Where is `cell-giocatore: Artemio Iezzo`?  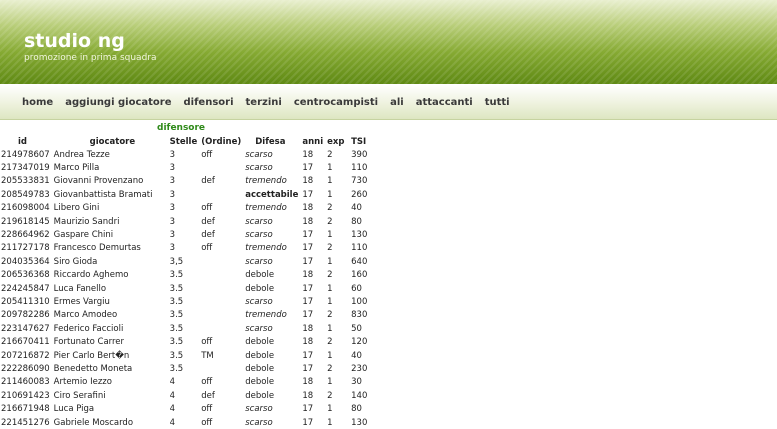 cell-giocatore: Artemio Iezzo is located at coordinates (82, 382).